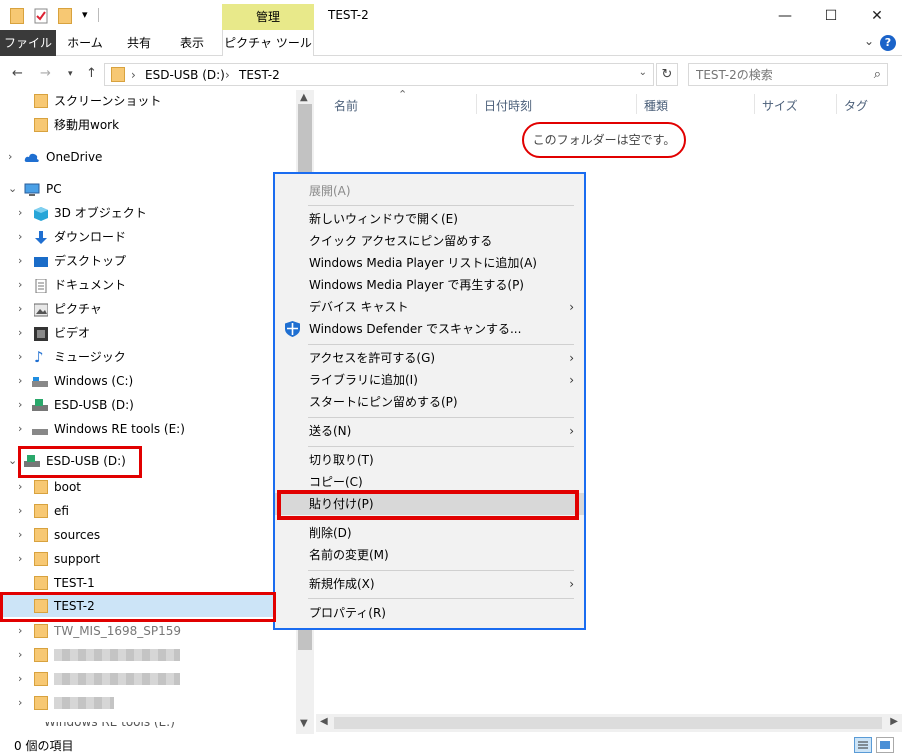 This screenshot has height=756, width=902. I want to click on nav-item-partial: Windows RE tools (E:), so click(148, 728).